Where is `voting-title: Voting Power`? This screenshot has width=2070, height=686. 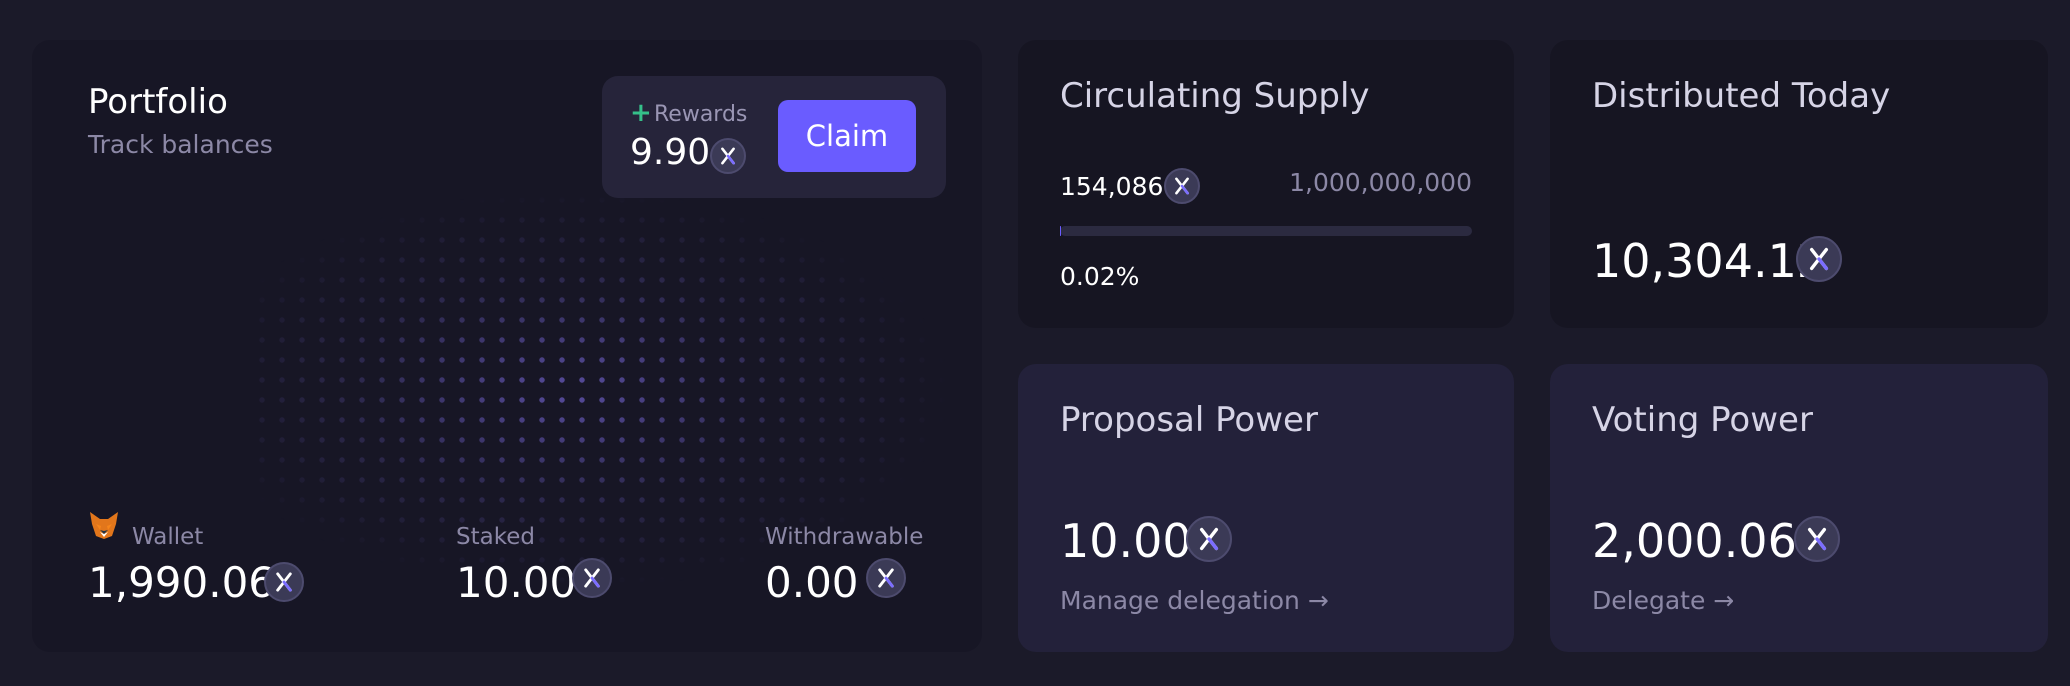
voting-title: Voting Power is located at coordinates (1702, 420).